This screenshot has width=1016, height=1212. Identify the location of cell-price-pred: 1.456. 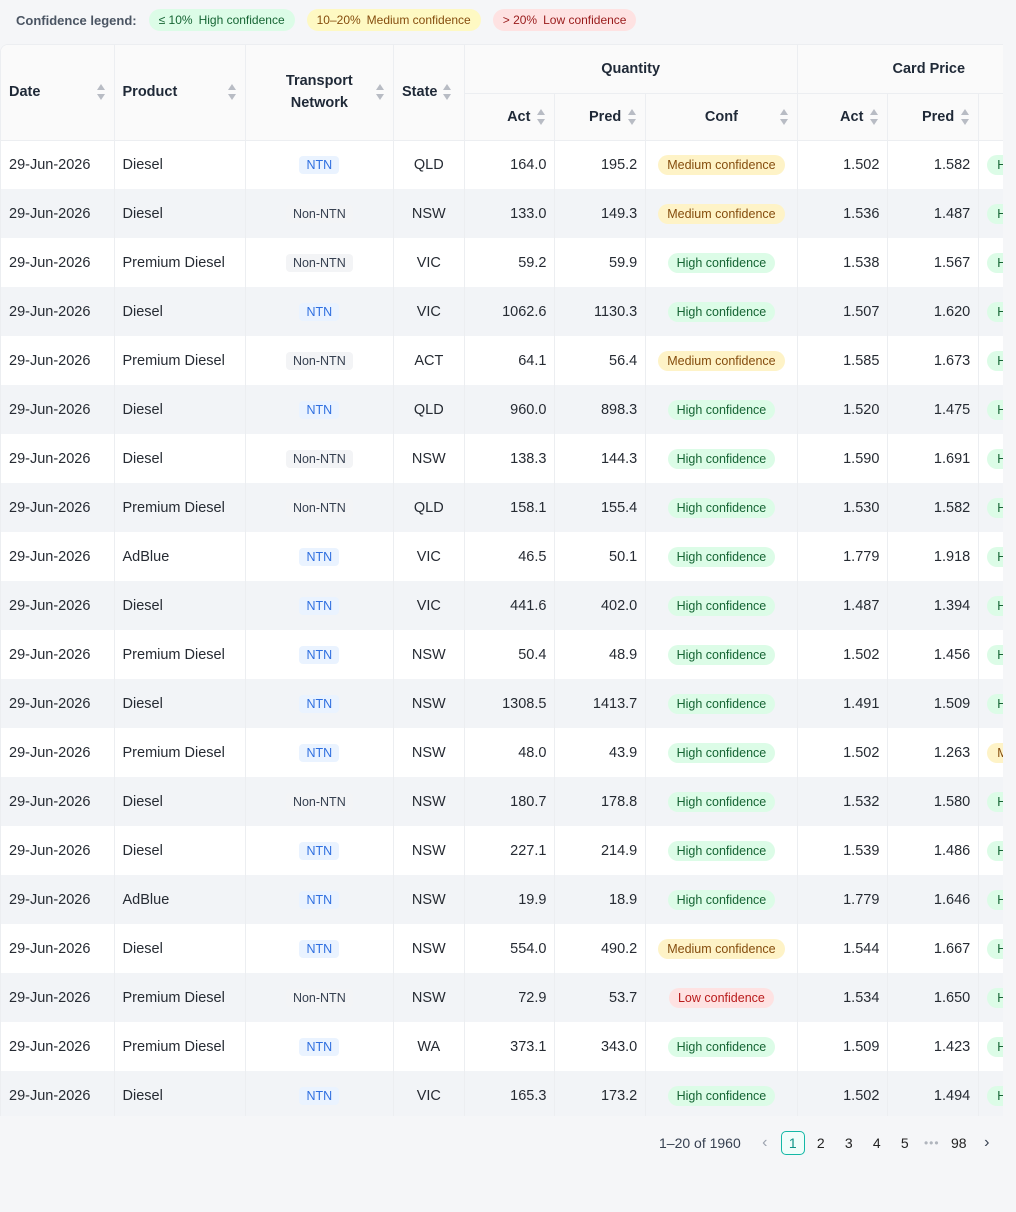
(933, 654).